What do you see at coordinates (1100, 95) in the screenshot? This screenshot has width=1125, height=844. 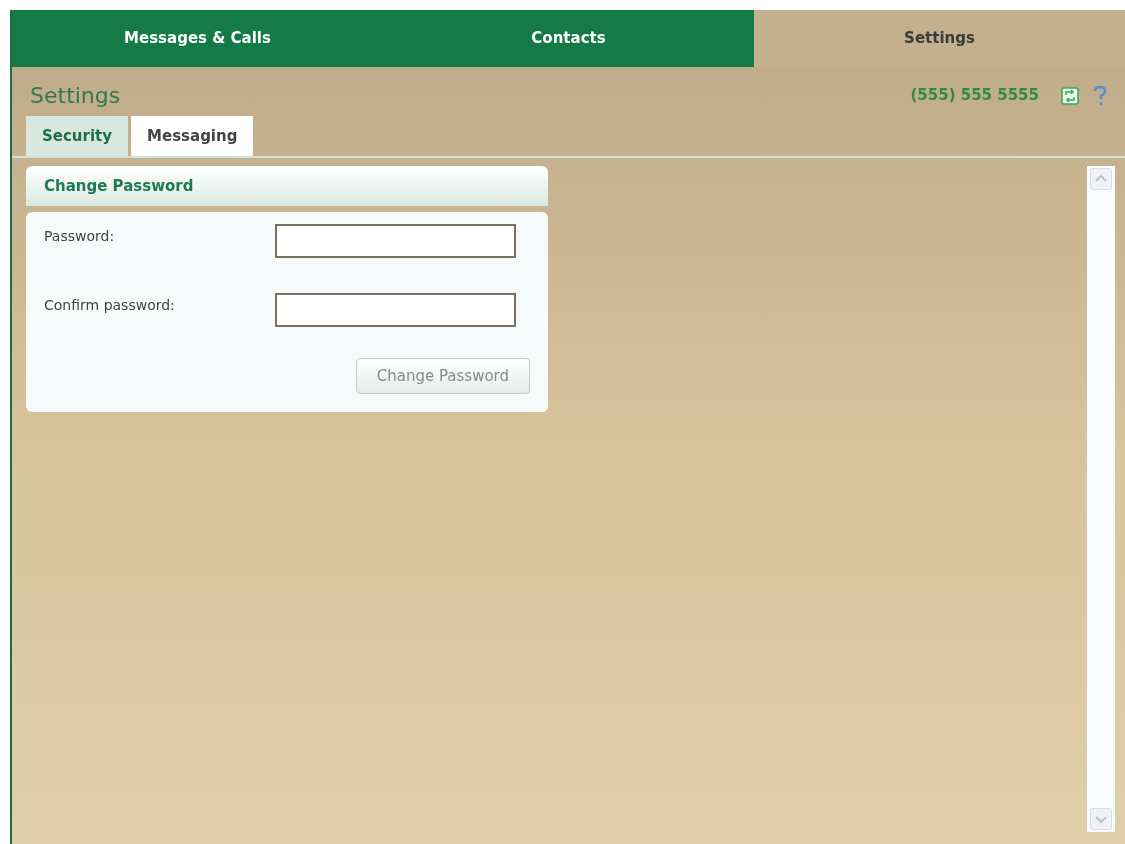 I see `help-icon` at bounding box center [1100, 95].